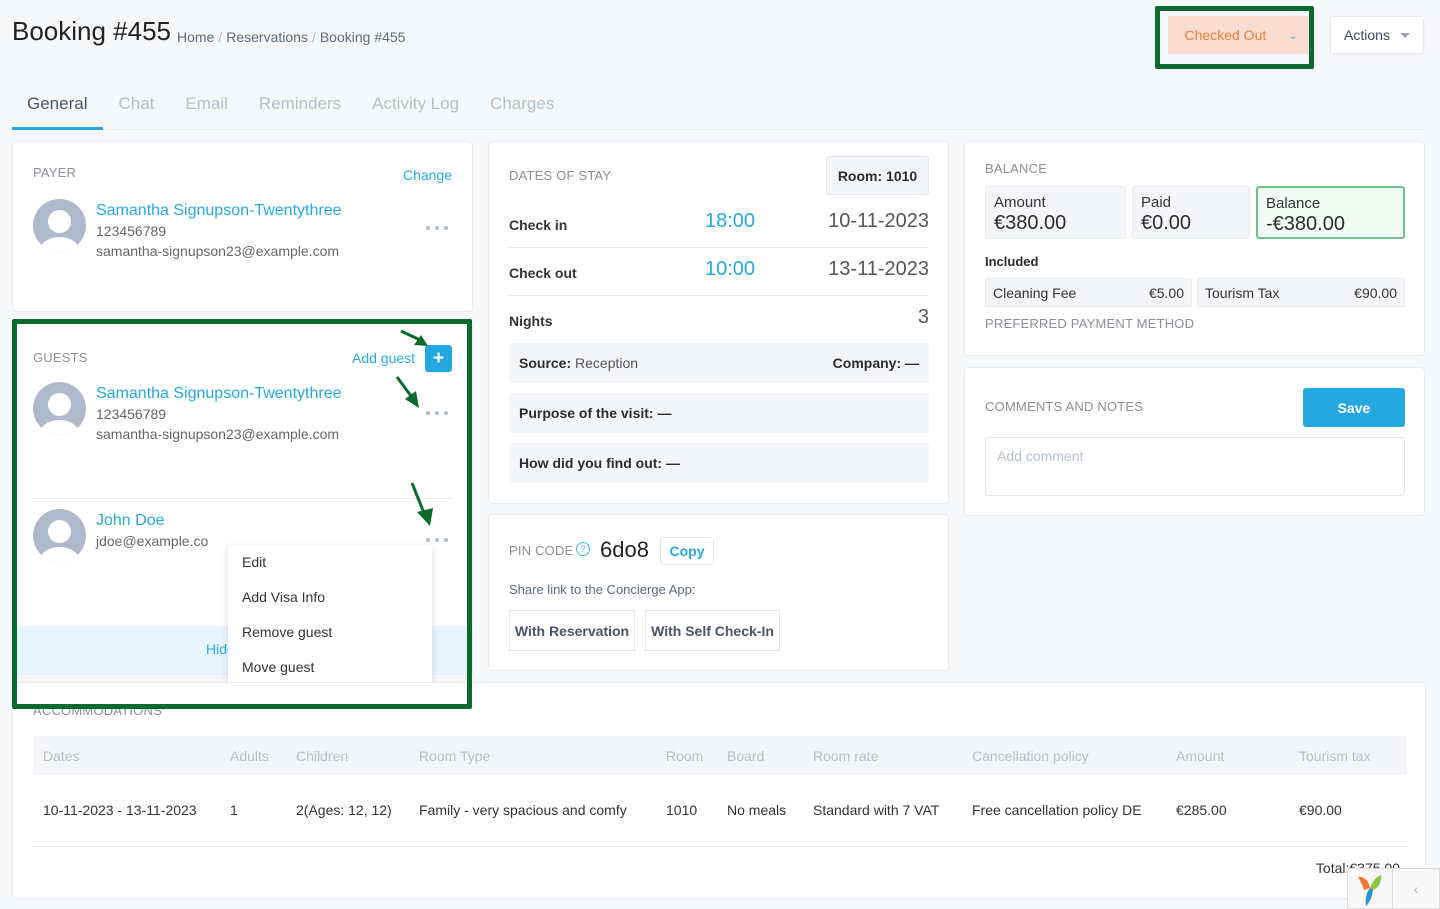 This screenshot has height=909, width=1440. I want to click on cell-children: 2(Ages: 12, 12), so click(347, 811).